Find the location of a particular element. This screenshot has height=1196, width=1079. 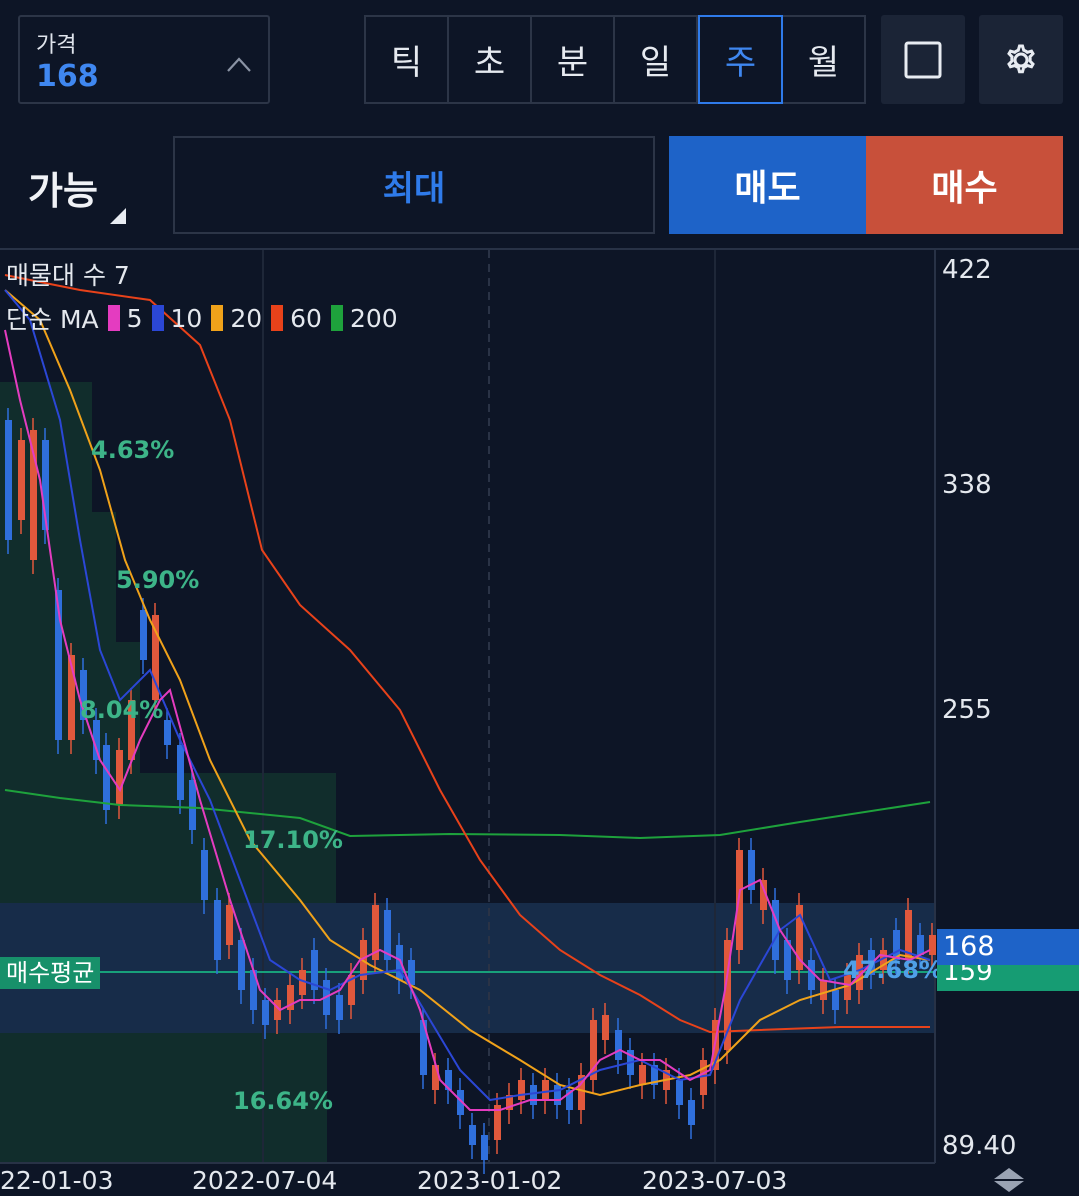

fullscreen-button is located at coordinates (923, 59).